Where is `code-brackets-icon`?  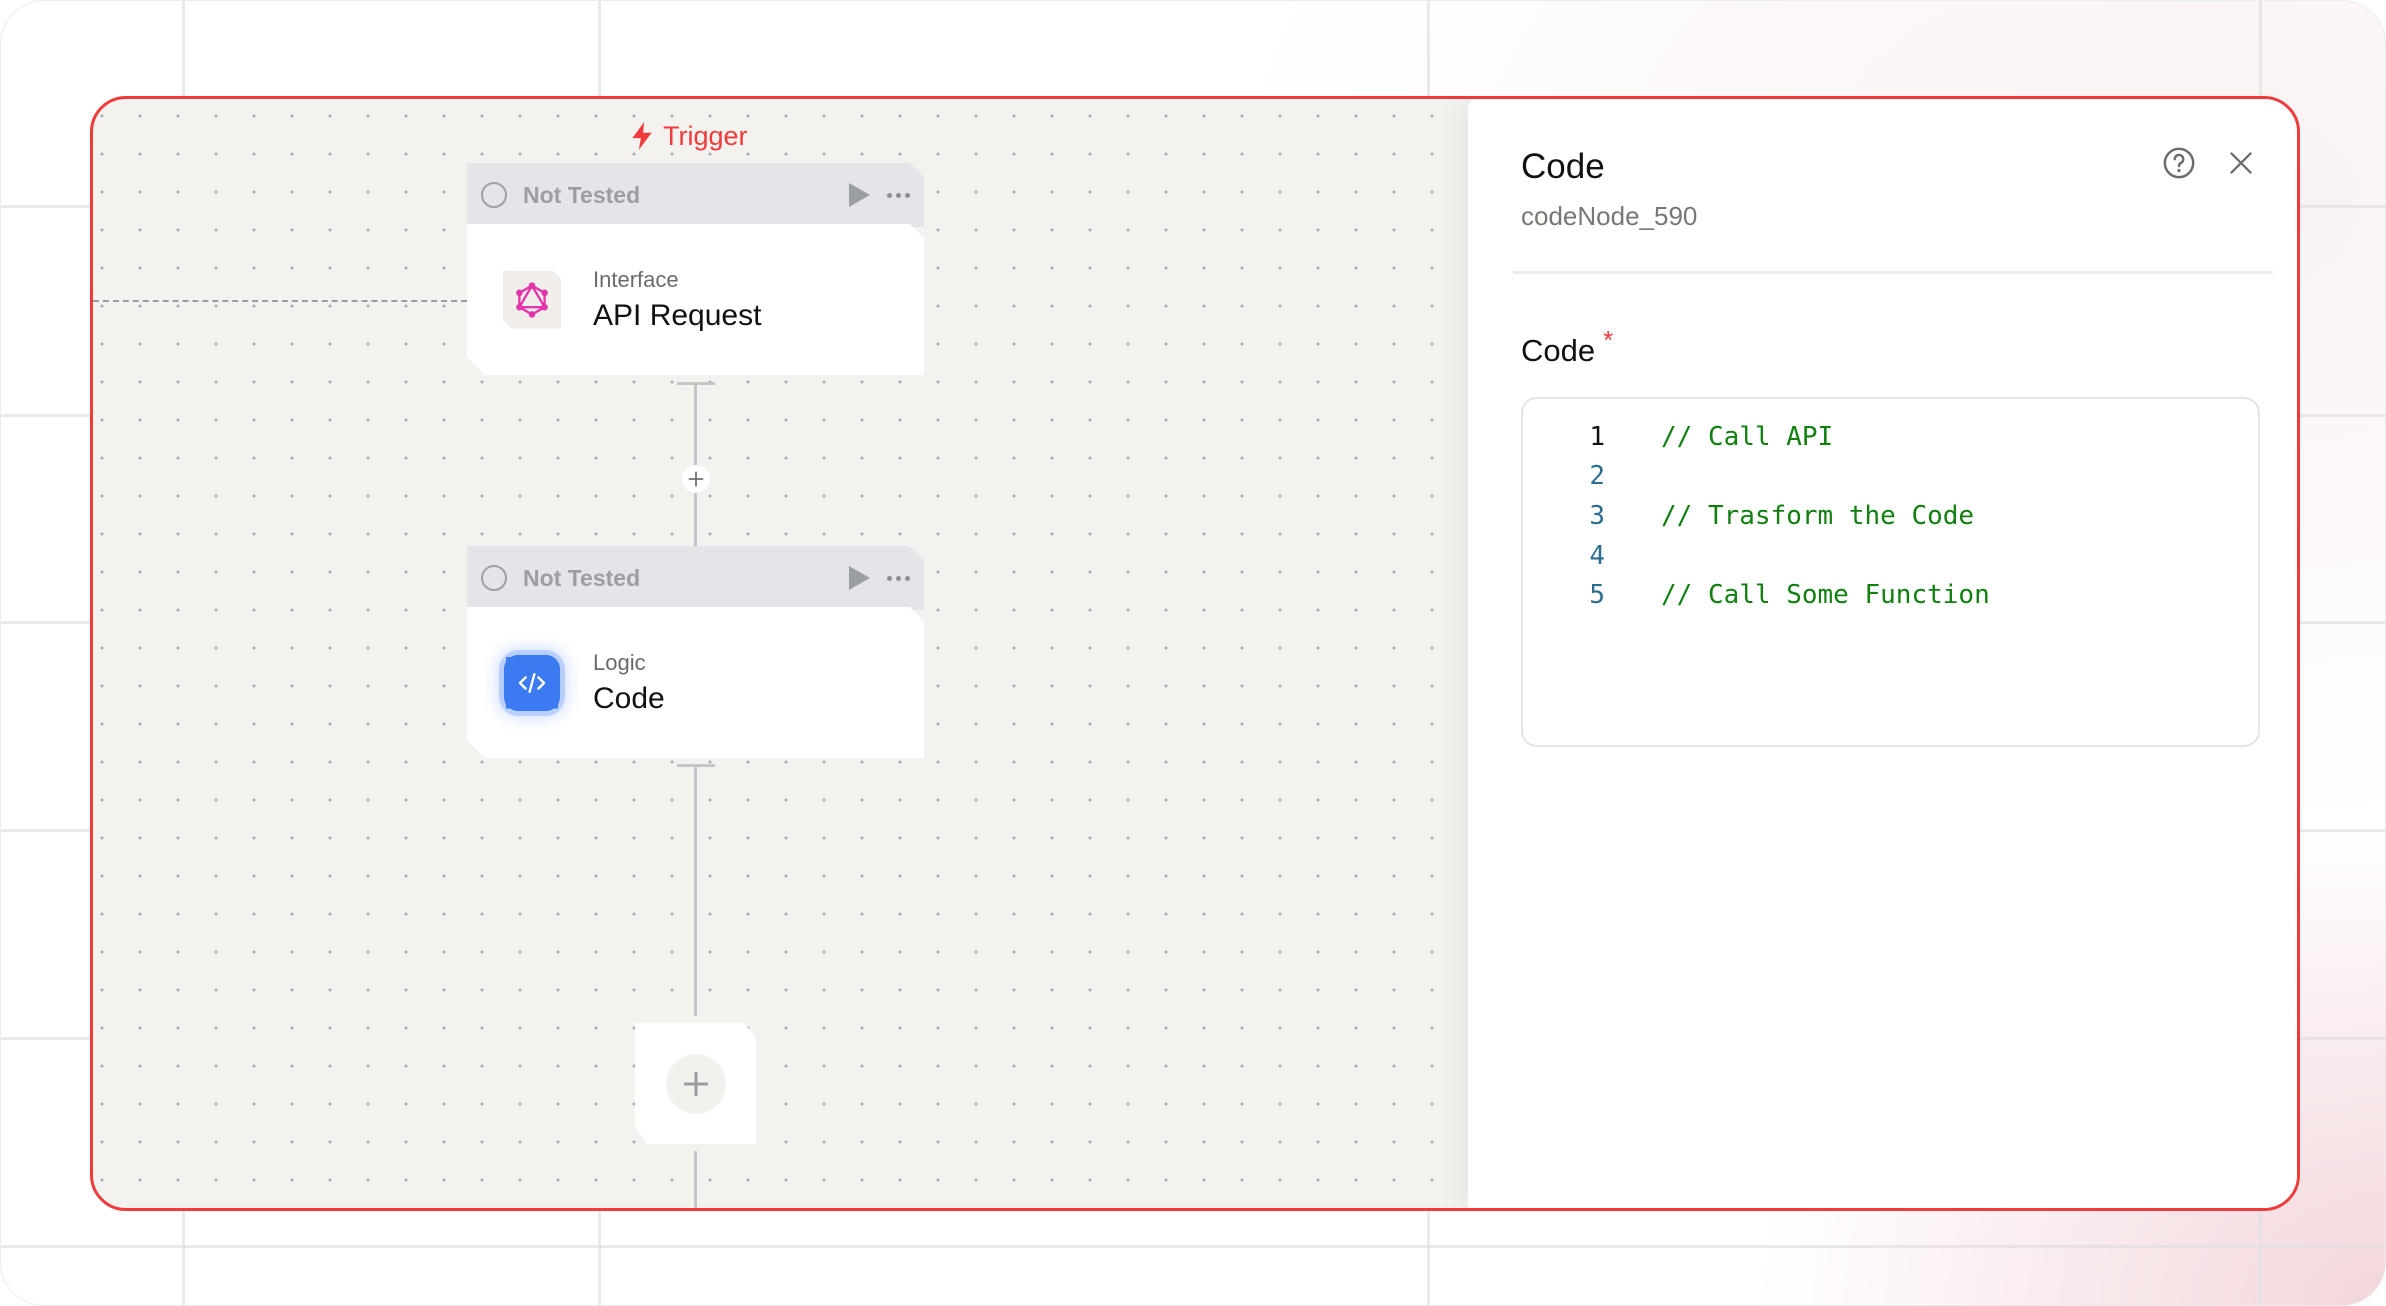 code-brackets-icon is located at coordinates (532, 683).